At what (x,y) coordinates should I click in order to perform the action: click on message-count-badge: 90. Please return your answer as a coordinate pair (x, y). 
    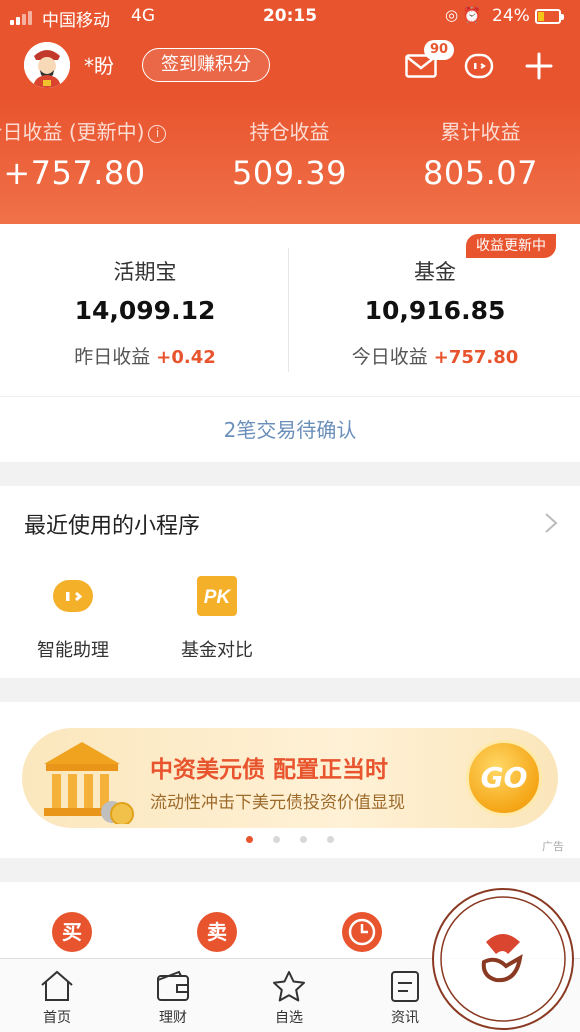
    Looking at the image, I should click on (439, 50).